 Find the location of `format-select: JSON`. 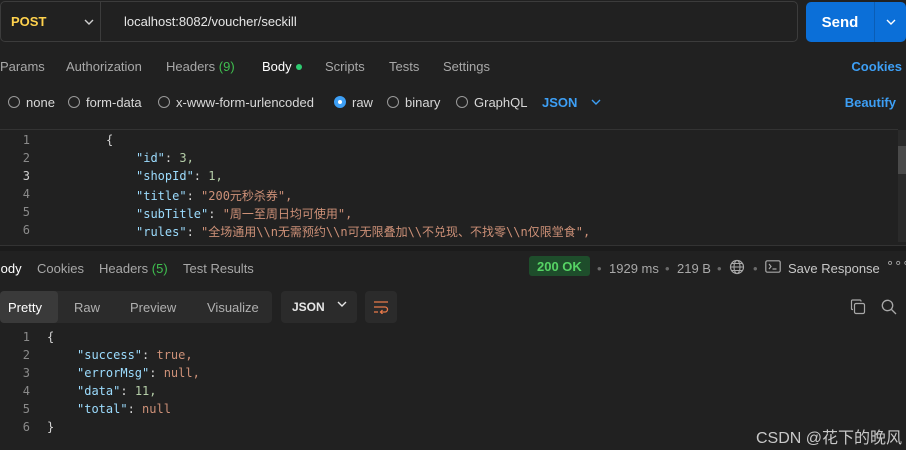

format-select: JSON is located at coordinates (571, 102).